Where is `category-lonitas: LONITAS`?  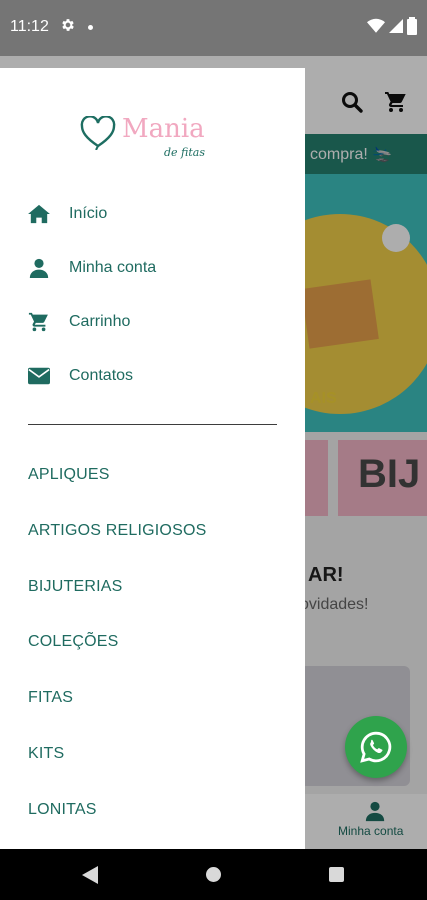 category-lonitas: LONITAS is located at coordinates (62, 810).